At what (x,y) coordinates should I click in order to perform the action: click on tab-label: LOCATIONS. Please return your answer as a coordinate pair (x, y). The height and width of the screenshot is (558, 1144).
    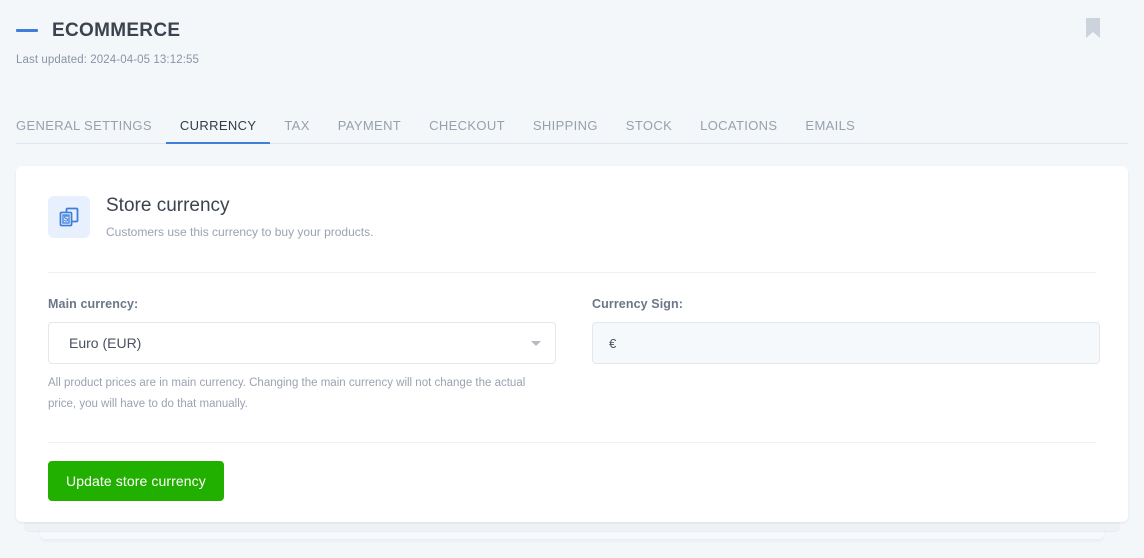
    Looking at the image, I should click on (739, 125).